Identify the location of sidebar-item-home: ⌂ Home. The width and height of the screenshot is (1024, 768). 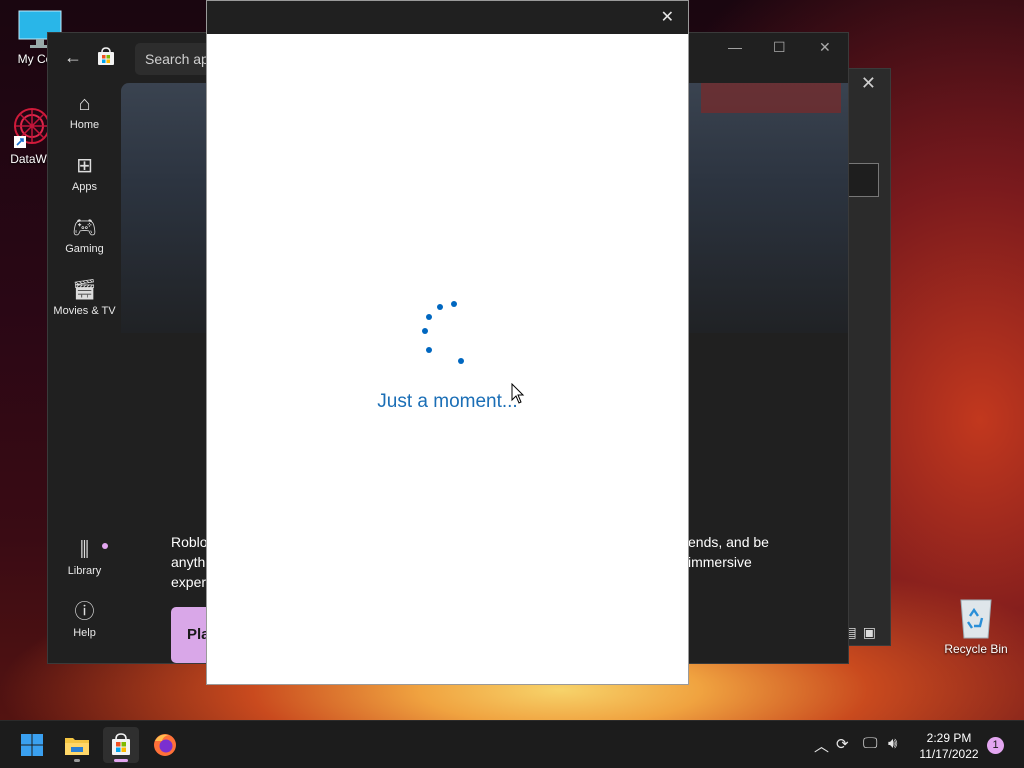
(84, 120).